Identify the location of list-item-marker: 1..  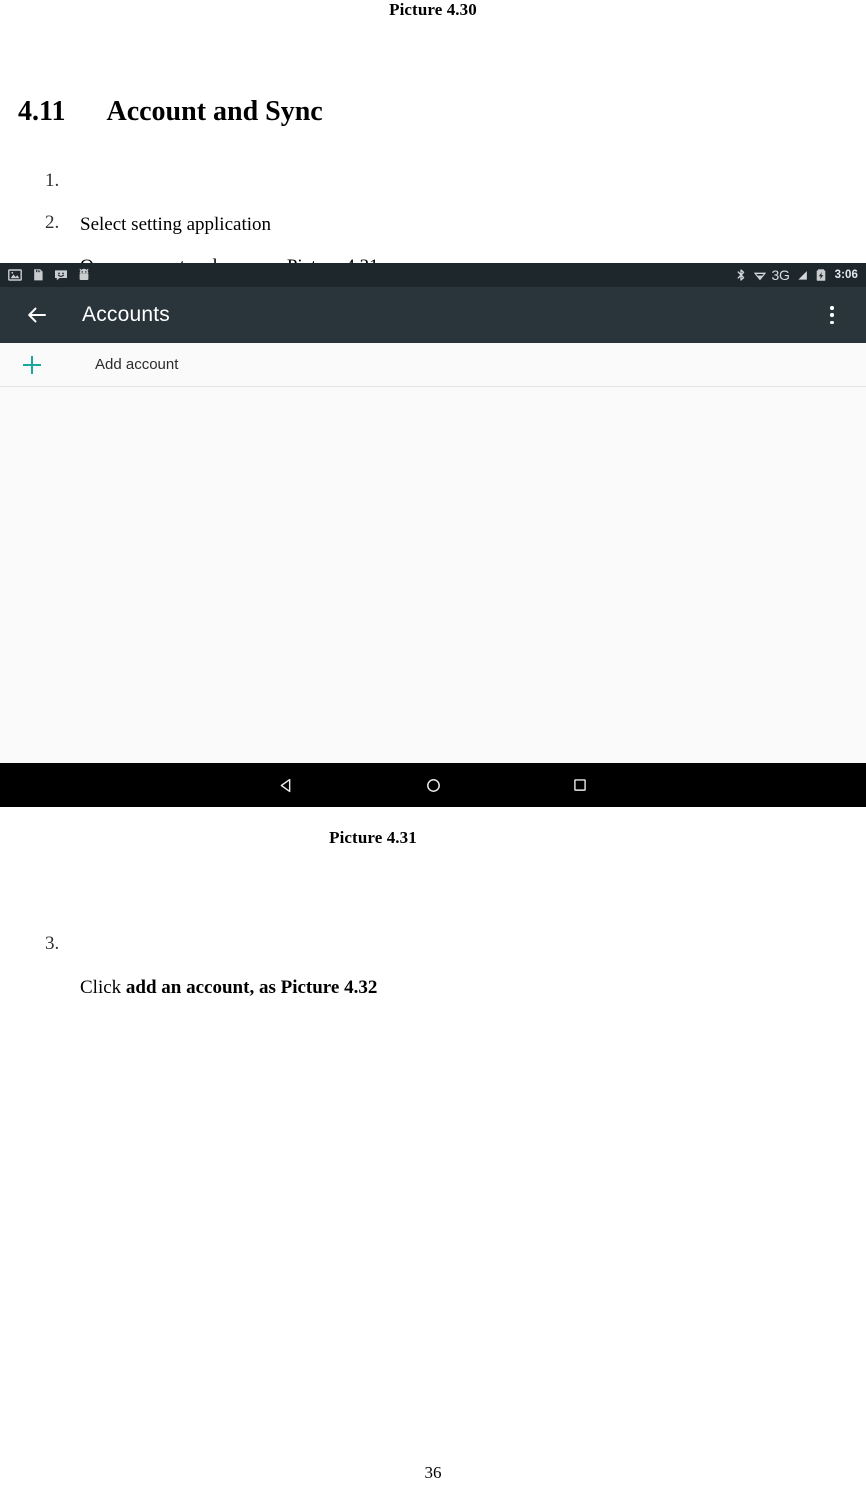
(52, 180).